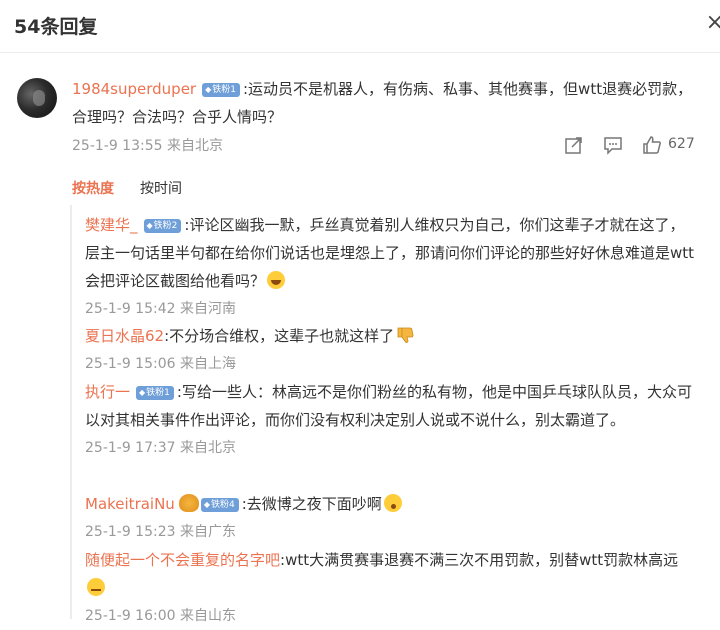  I want to click on like-count: 627, so click(681, 144).